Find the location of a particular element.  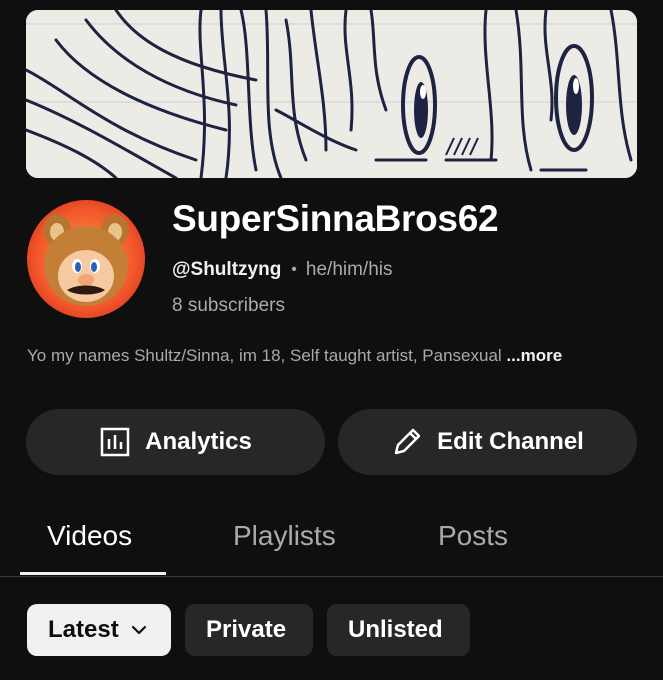

tab-videos: Videos is located at coordinates (89, 536).